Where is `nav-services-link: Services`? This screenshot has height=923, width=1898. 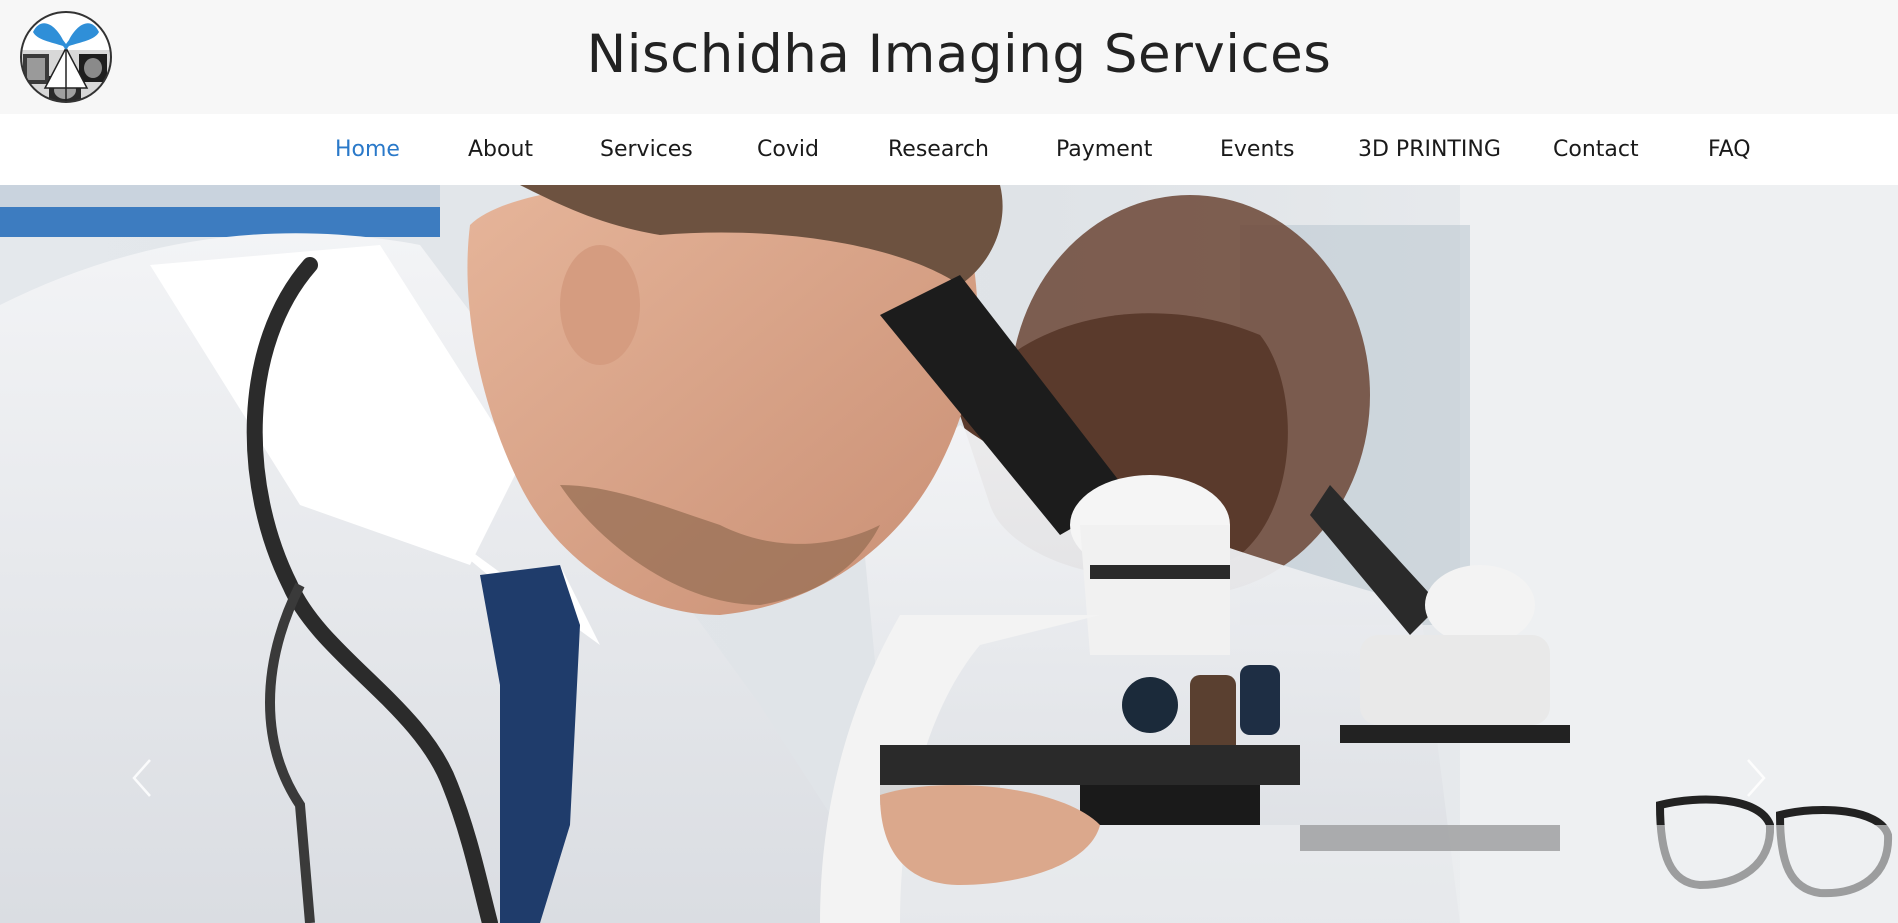 nav-services-link: Services is located at coordinates (646, 150).